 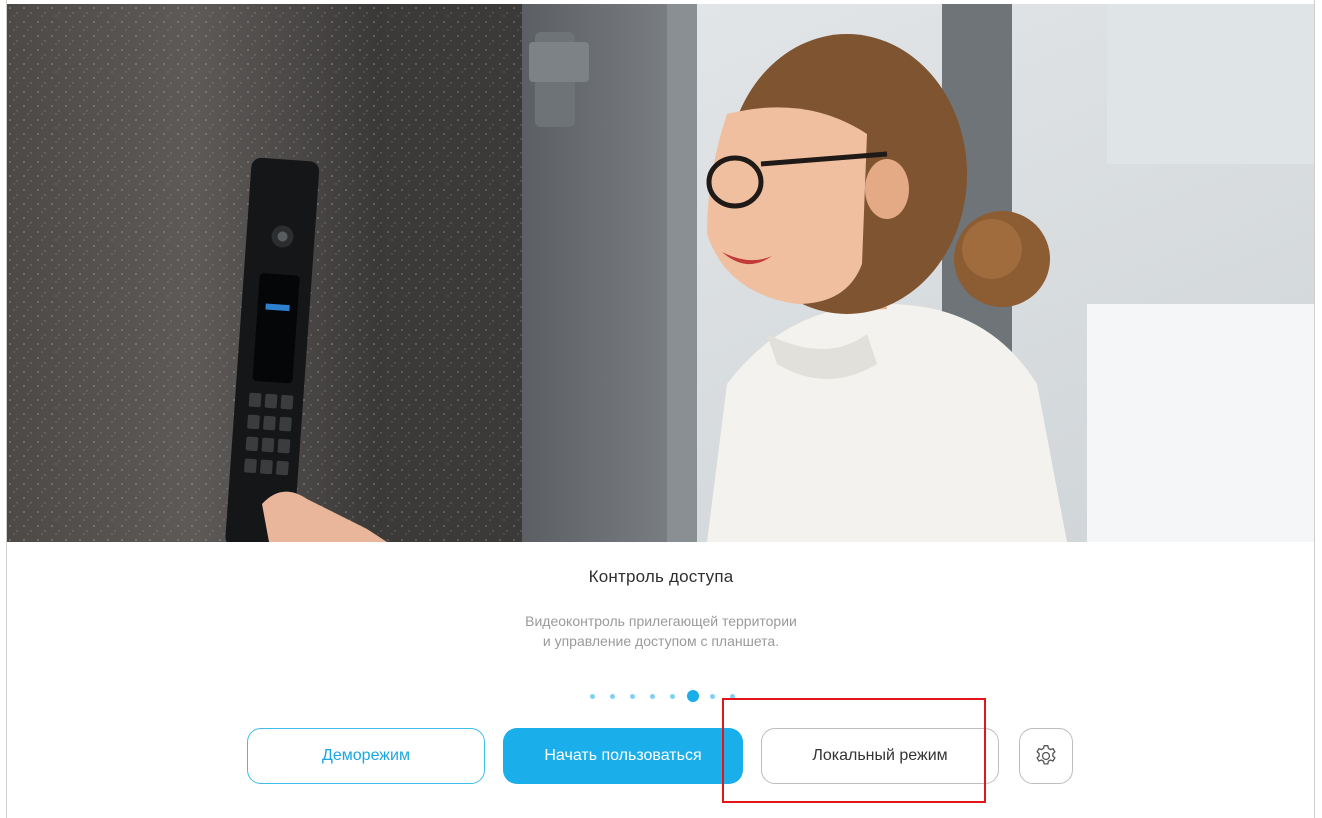 What do you see at coordinates (623, 756) in the screenshot?
I see `start-using-button: Начать пользоваться` at bounding box center [623, 756].